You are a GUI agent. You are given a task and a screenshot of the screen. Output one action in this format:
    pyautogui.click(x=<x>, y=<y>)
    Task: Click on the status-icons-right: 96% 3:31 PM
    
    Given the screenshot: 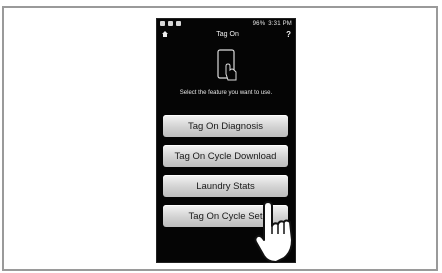 What is the action you would take?
    pyautogui.click(x=272, y=24)
    